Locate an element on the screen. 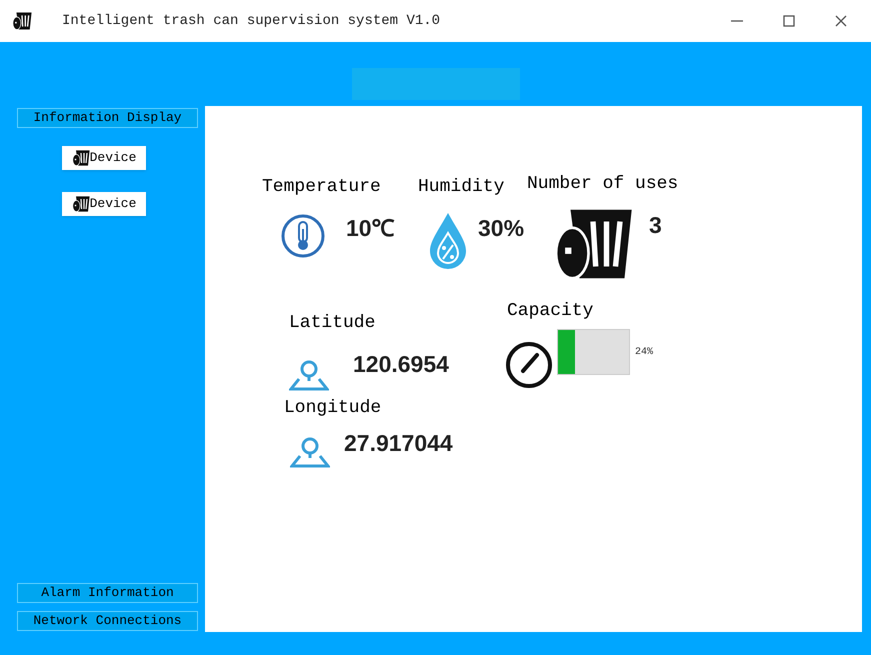 This screenshot has width=871, height=655. coordinate-value: 27.917044 is located at coordinates (398, 443).